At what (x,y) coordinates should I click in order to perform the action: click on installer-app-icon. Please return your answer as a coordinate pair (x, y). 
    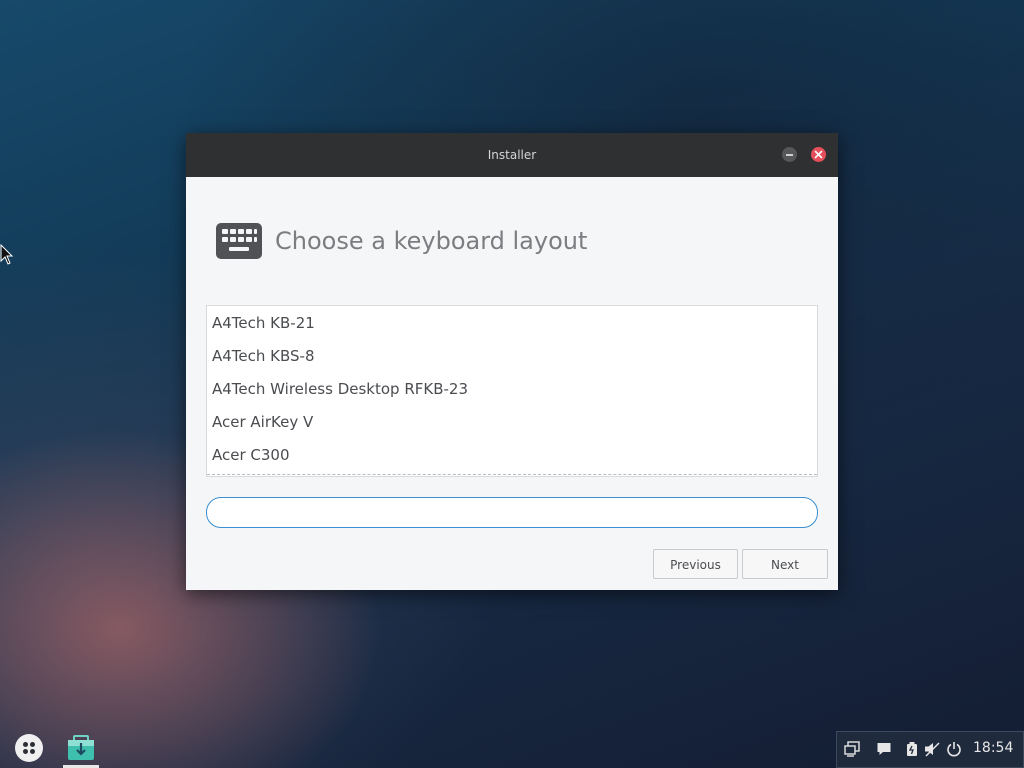
    Looking at the image, I should click on (81, 748).